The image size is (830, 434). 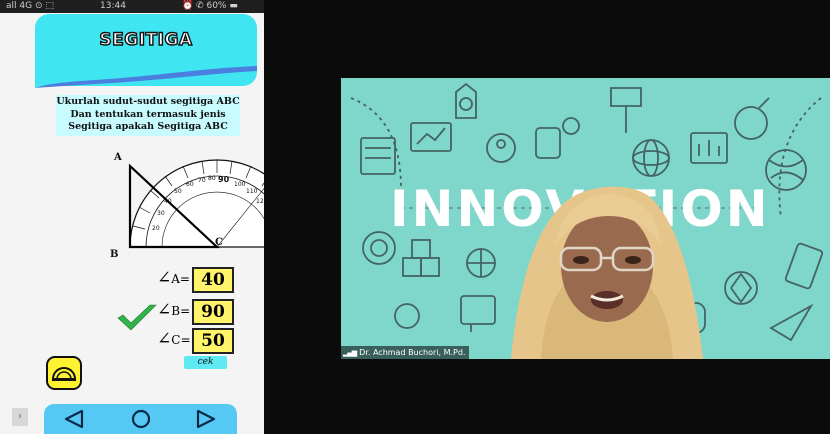 I want to click on angle-a-input: 40, so click(x=213, y=280).